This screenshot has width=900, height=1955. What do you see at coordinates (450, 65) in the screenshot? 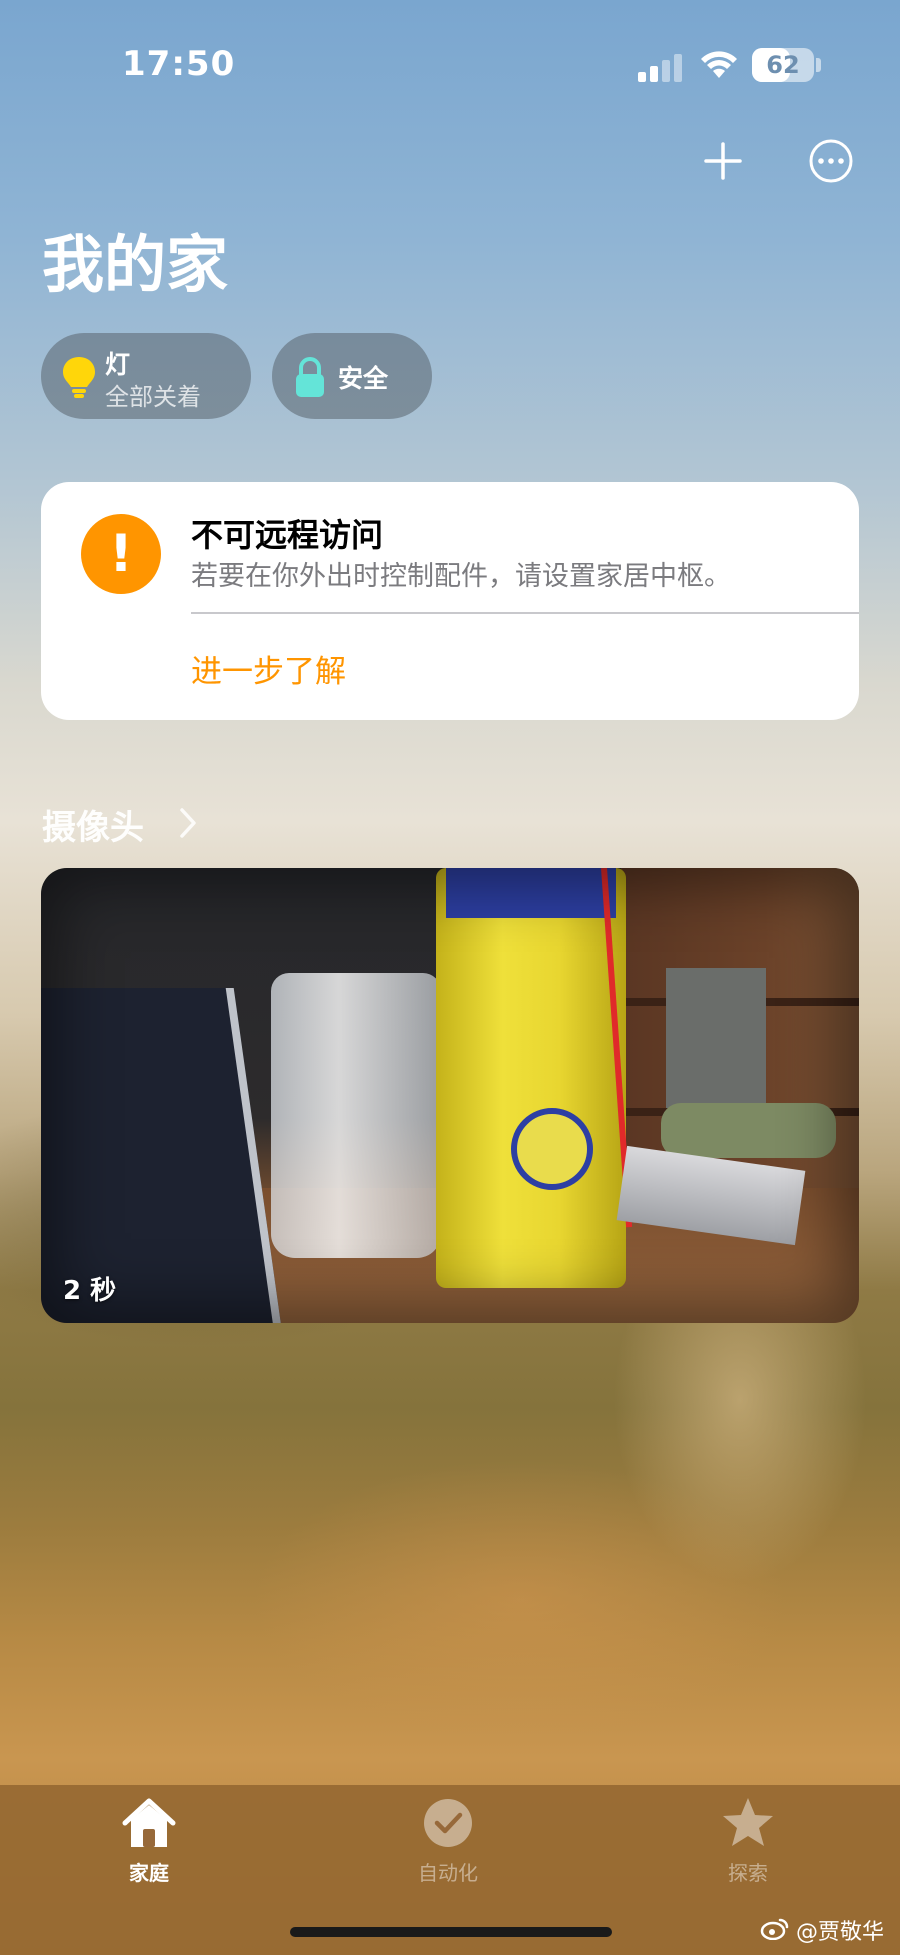
I see `status-bar: 17:50 62` at bounding box center [450, 65].